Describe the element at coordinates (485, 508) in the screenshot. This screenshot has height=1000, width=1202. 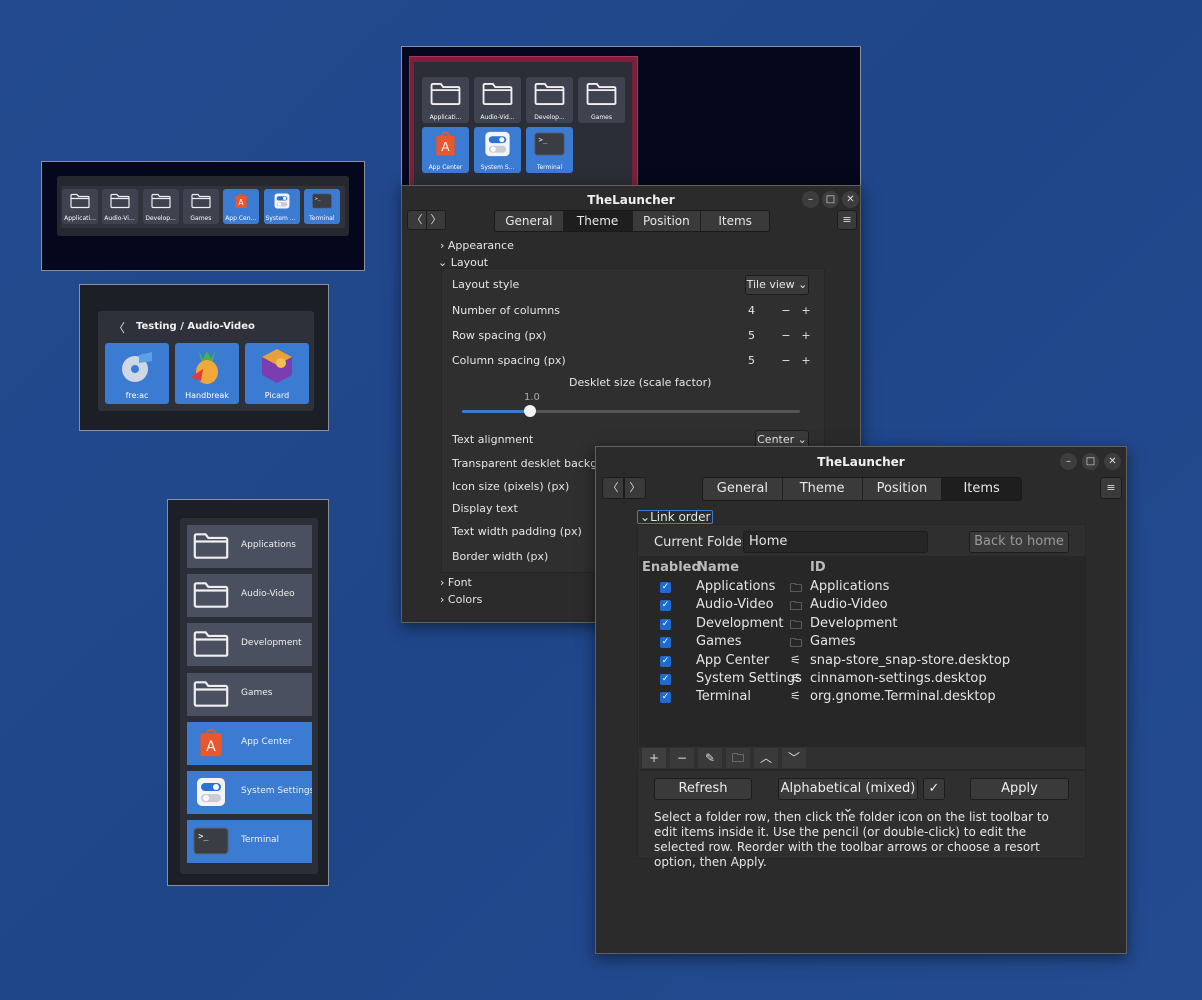
I see `display-text-label: Display text` at that location.